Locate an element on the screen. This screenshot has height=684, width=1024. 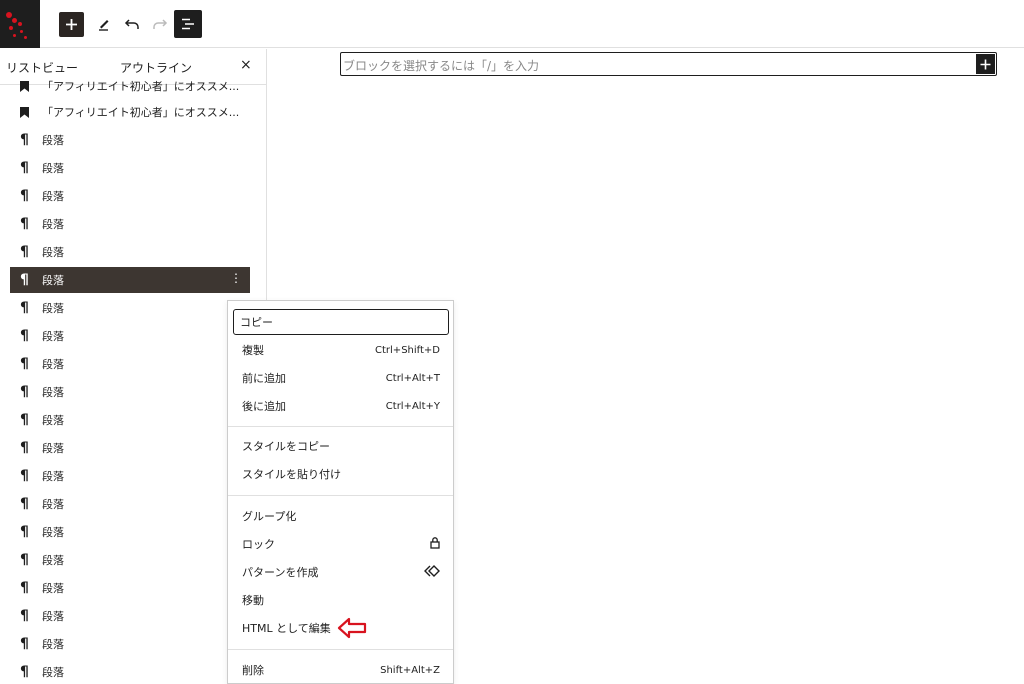
menu-item-label: ロック is located at coordinates (258, 544).